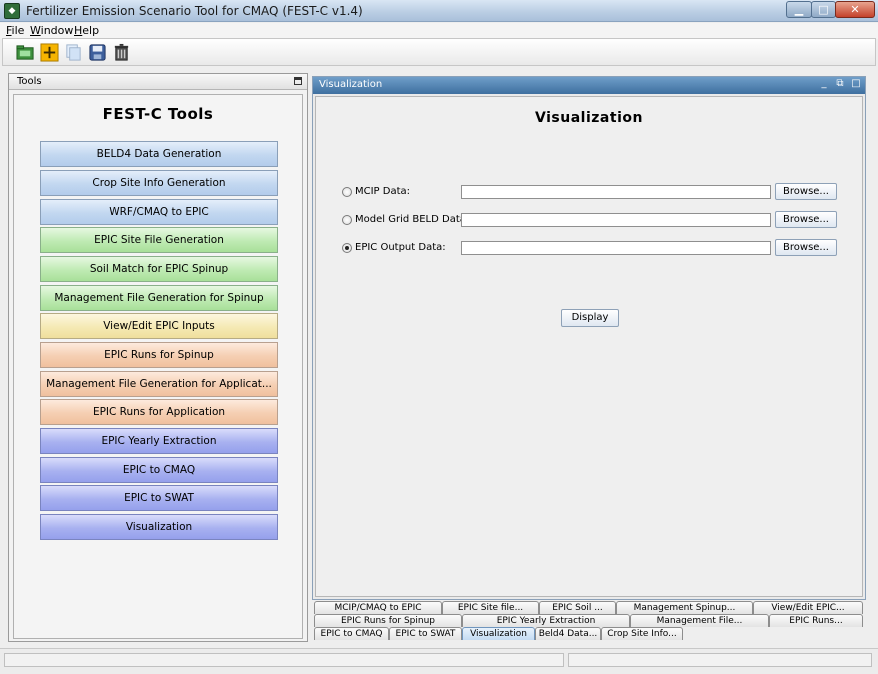 The image size is (878, 674). Describe the element at coordinates (159, 269) in the screenshot. I see `tool-soil-match-for-epic-spinup: Soil Match for EPIC Spinup` at that location.